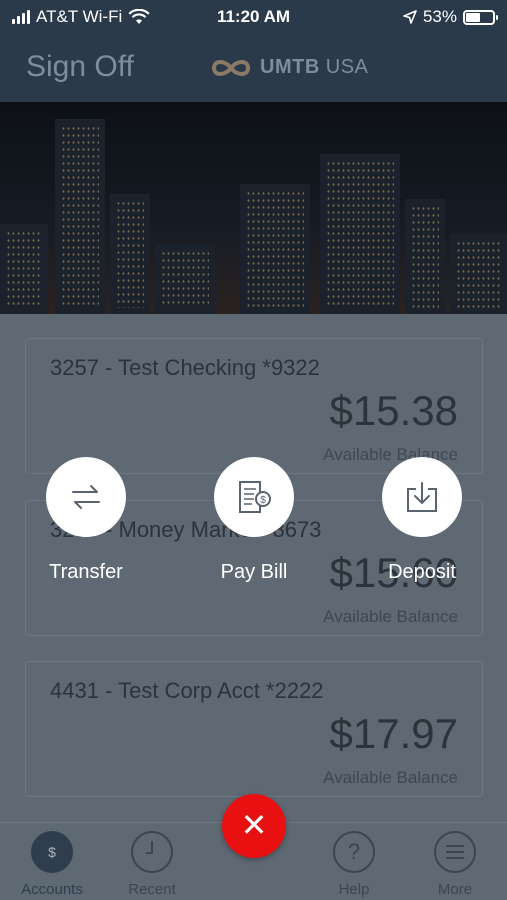 Image resolution: width=507 pixels, height=900 pixels. Describe the element at coordinates (347, 67) in the screenshot. I see `logo-suffix-text: USA` at that location.